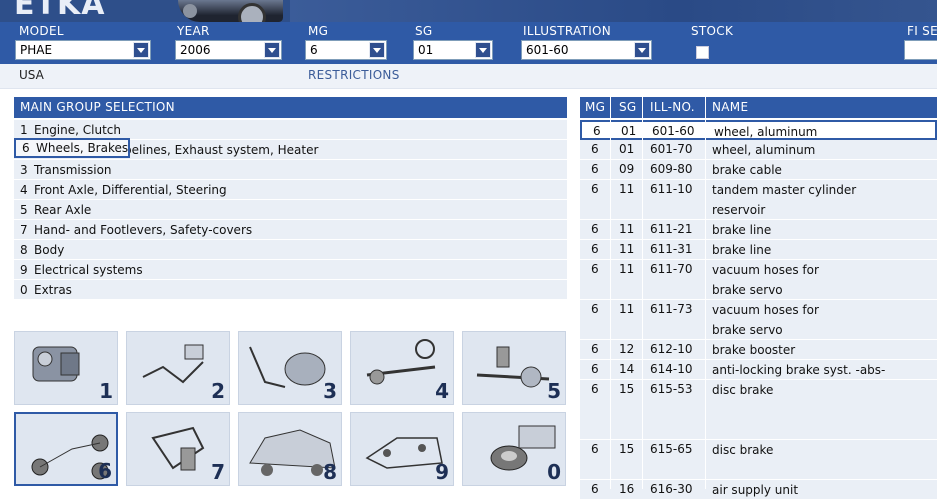 The height and width of the screenshot is (500, 937). Describe the element at coordinates (758, 107) in the screenshot. I see `parts-table-header: MG SG ILL-NO. NAME` at that location.